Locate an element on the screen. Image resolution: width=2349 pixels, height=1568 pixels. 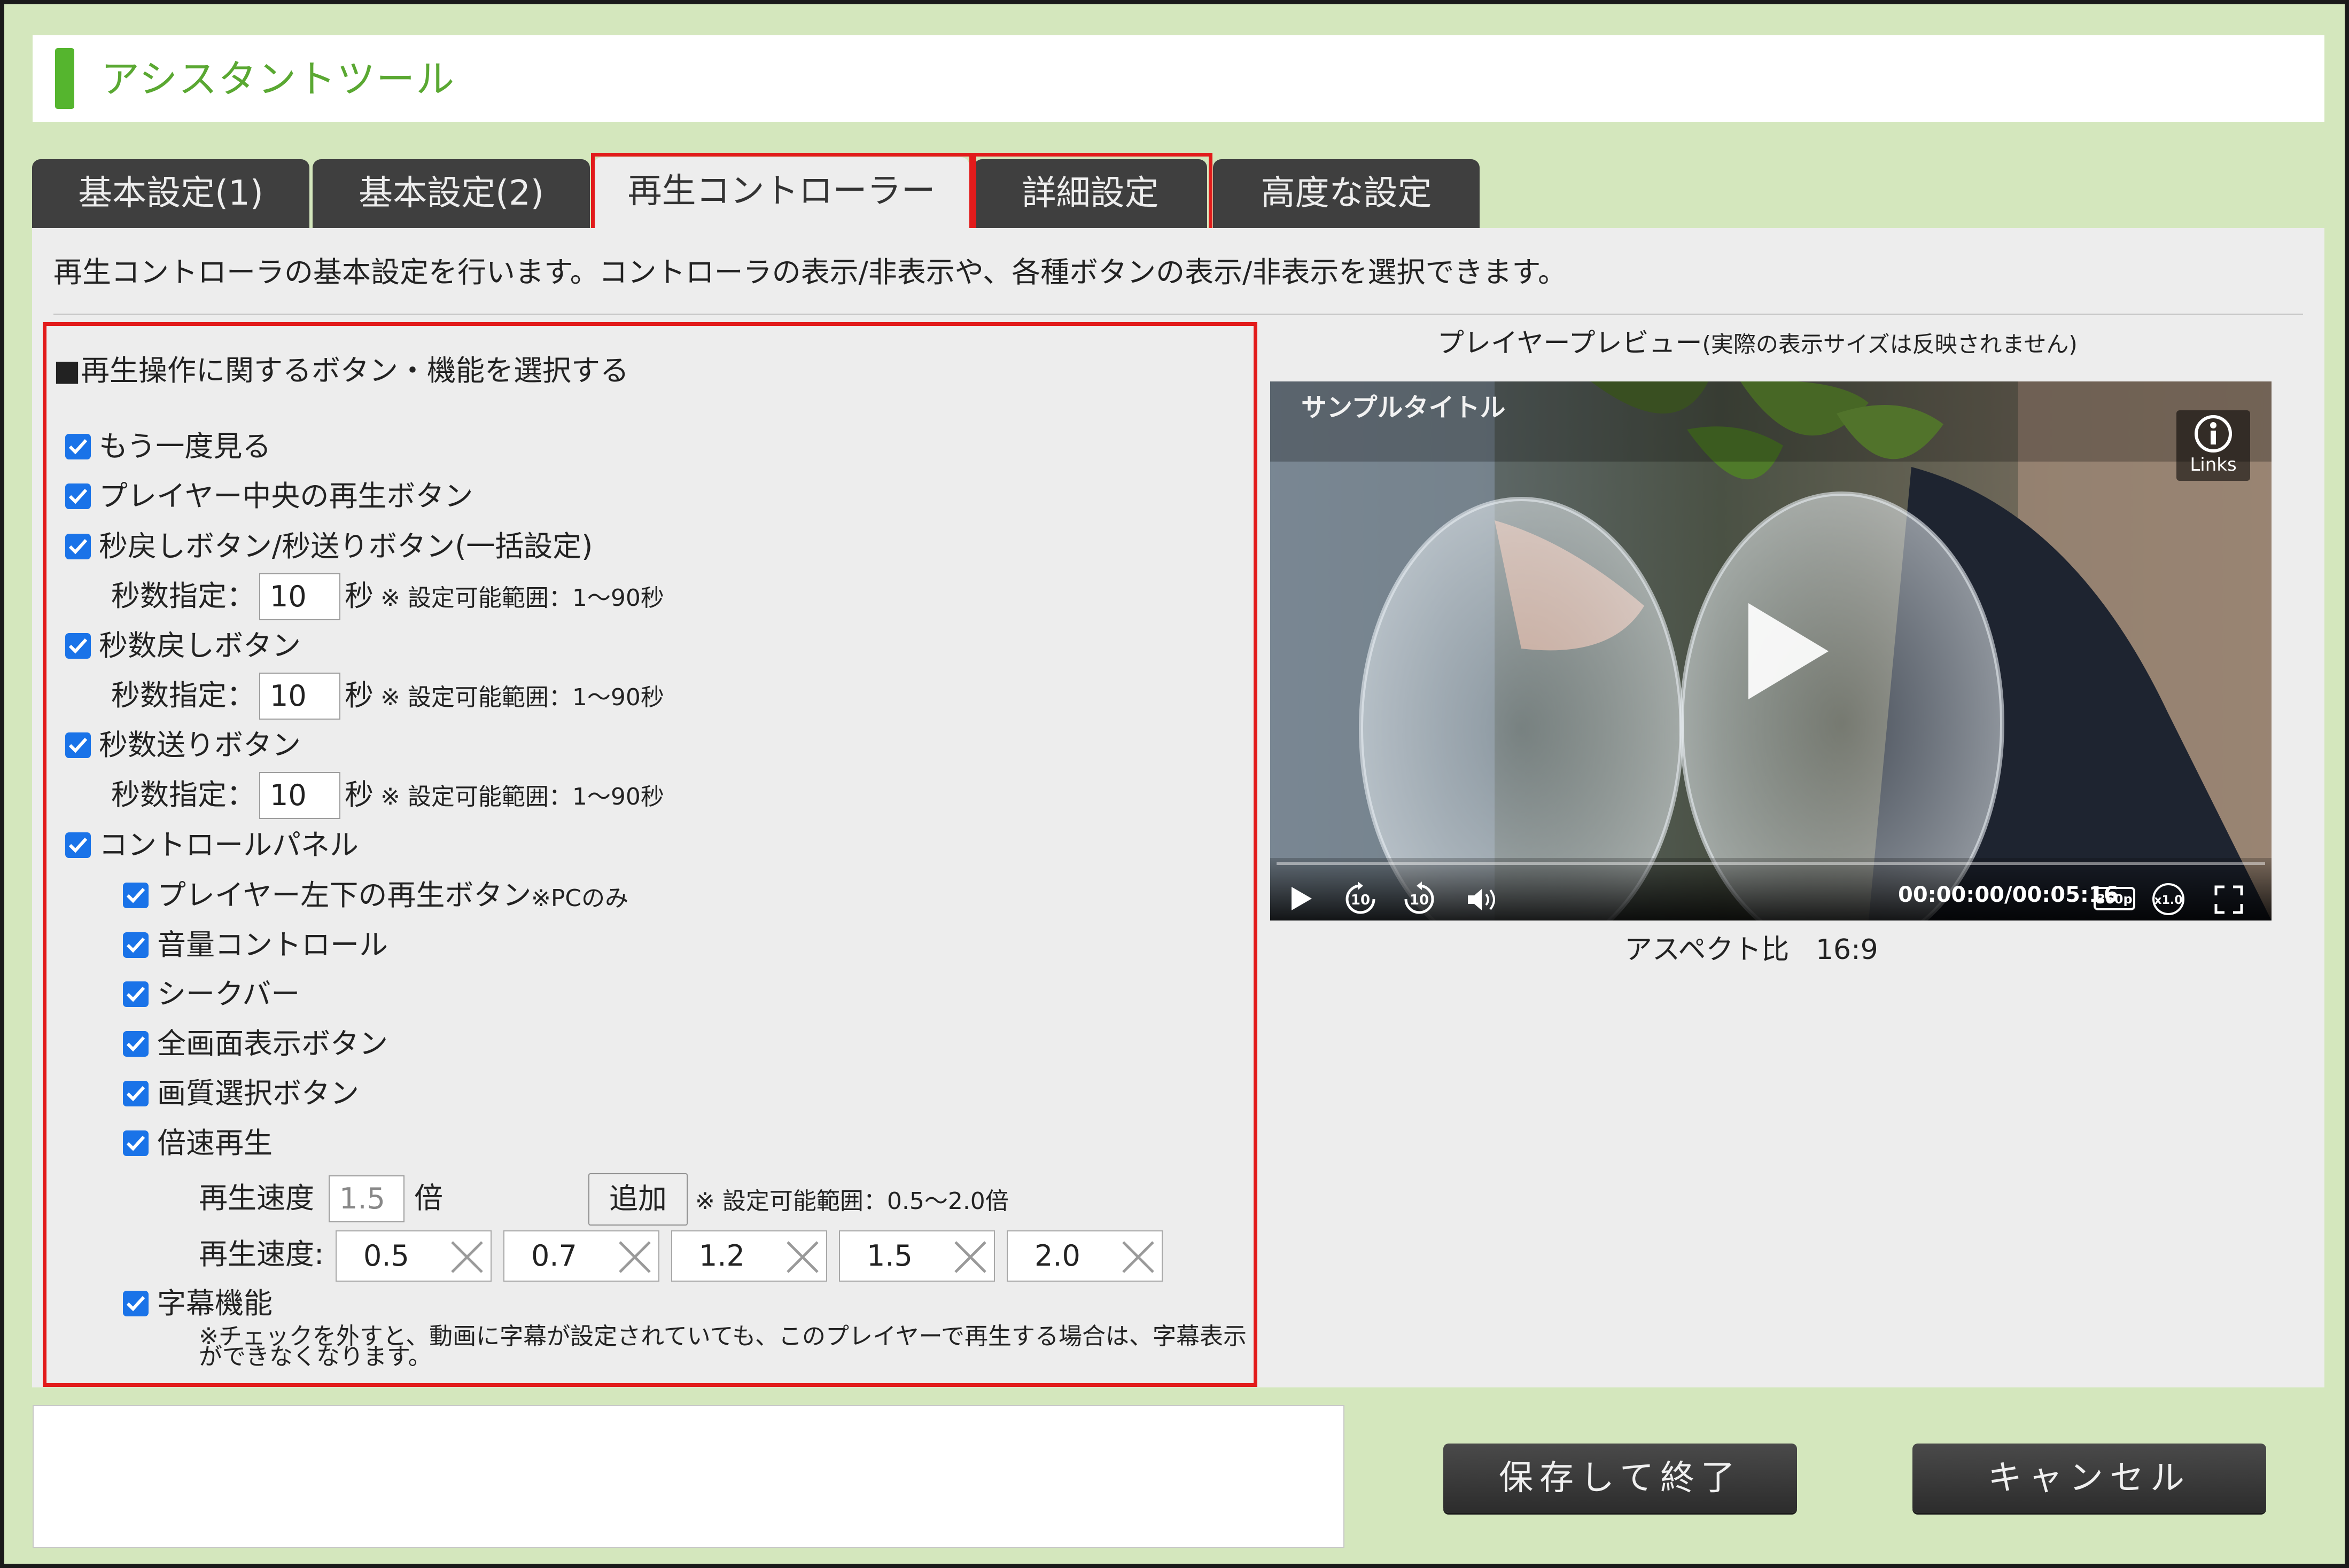
center-play-checkbox is located at coordinates (78, 496).